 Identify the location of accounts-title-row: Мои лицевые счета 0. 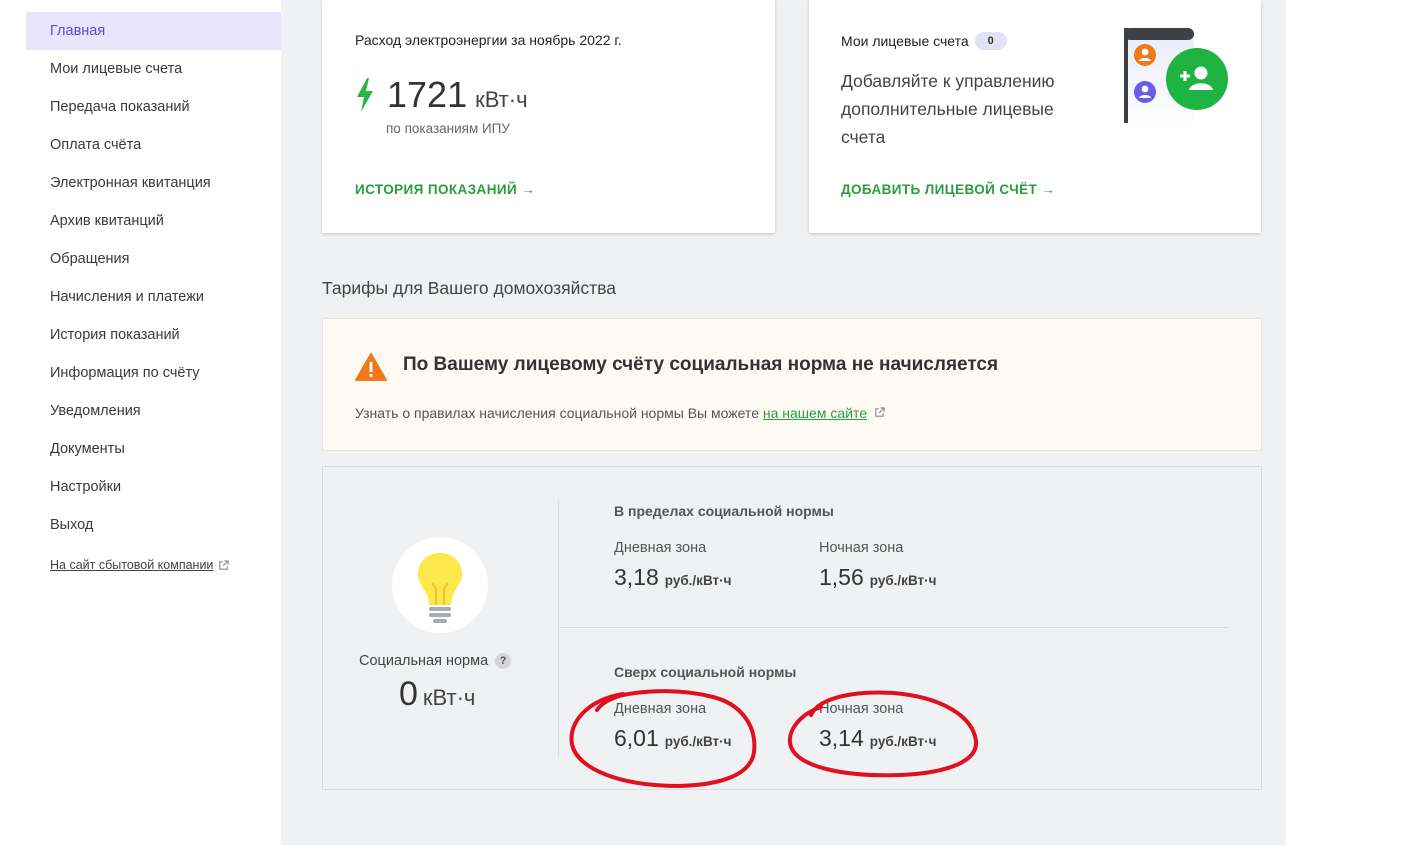
(924, 41).